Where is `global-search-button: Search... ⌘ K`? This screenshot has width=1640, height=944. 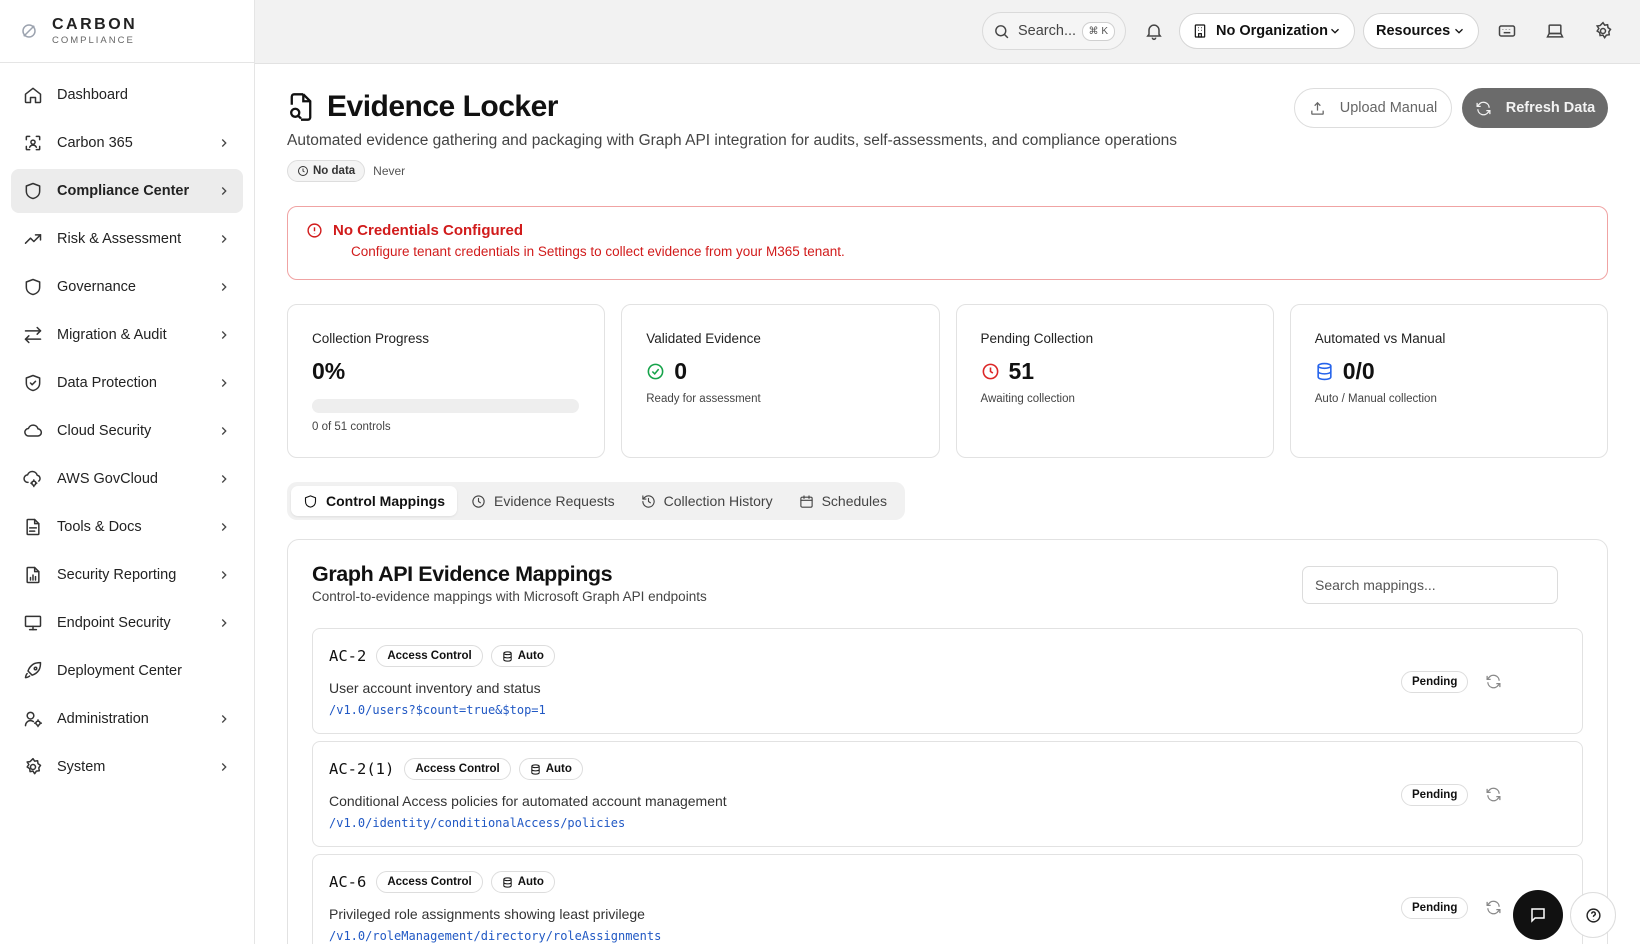
global-search-button: Search... ⌘ K is located at coordinates (1054, 31).